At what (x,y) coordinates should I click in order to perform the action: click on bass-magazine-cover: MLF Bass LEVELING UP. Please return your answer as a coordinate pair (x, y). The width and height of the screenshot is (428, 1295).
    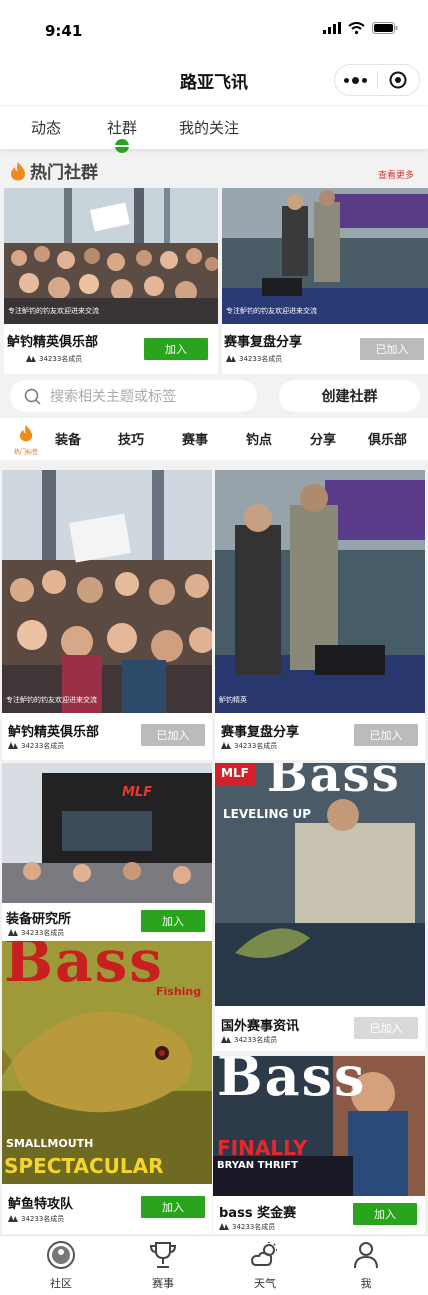
    Looking at the image, I should click on (320, 884).